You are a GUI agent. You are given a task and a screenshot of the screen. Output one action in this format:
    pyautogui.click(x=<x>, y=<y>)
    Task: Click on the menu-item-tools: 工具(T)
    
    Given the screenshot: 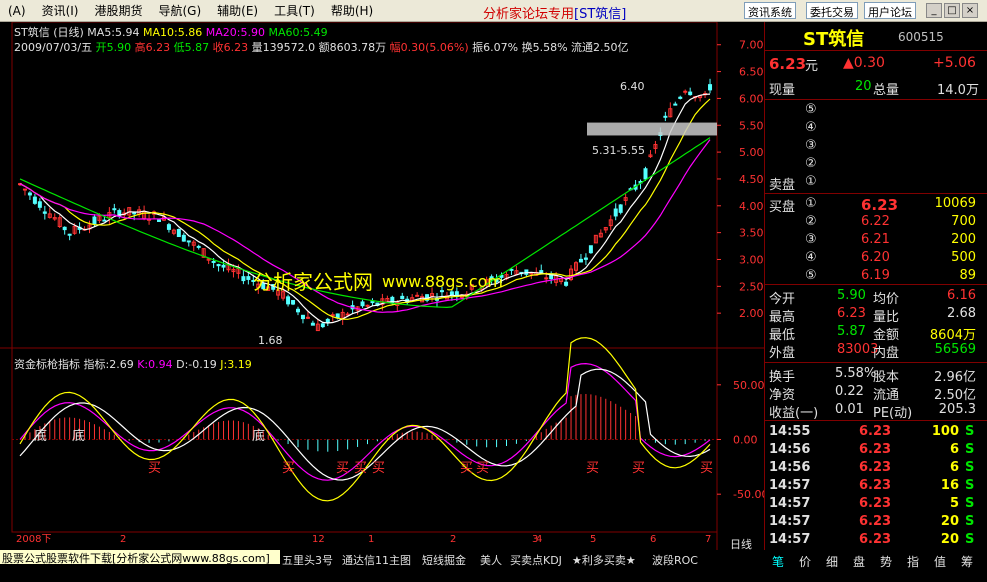 What is the action you would take?
    pyautogui.click(x=294, y=10)
    